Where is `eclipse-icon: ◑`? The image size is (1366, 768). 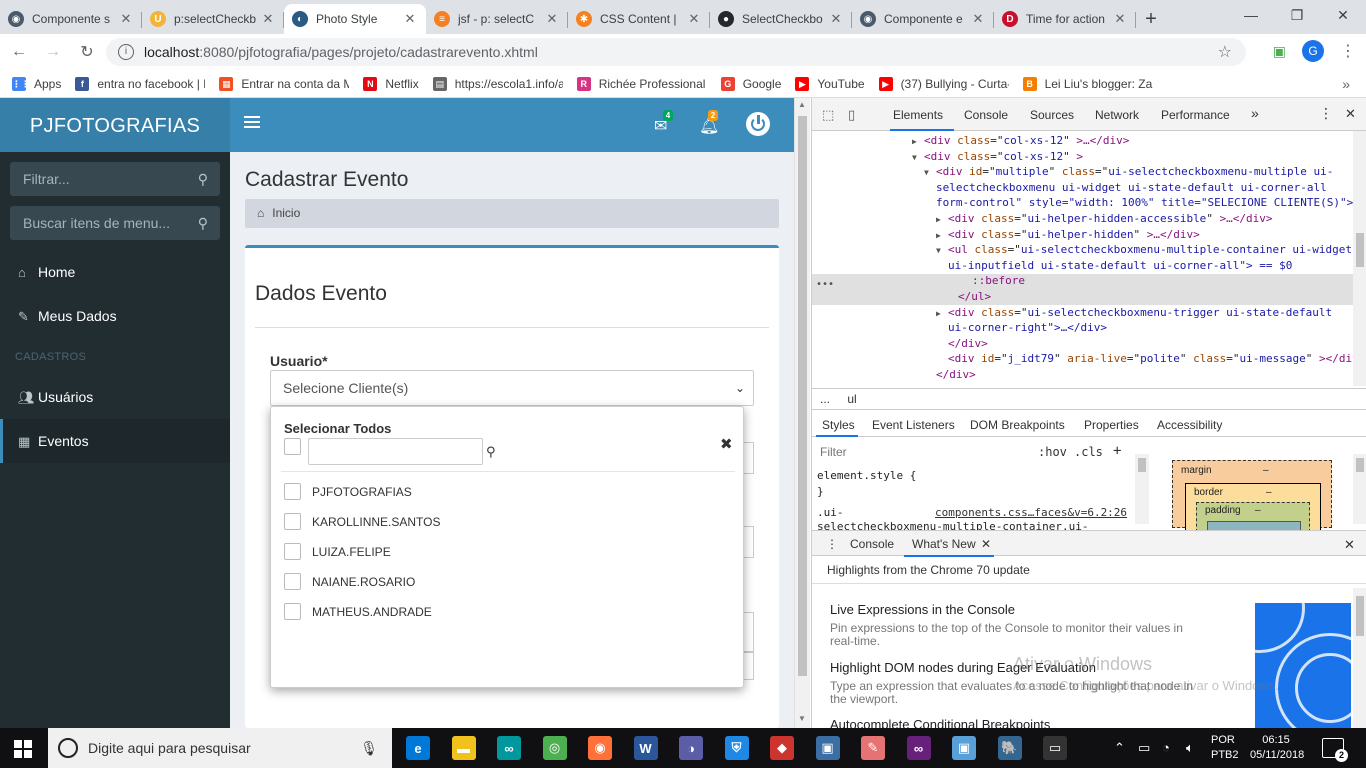
eclipse-icon: ◑ is located at coordinates (691, 748).